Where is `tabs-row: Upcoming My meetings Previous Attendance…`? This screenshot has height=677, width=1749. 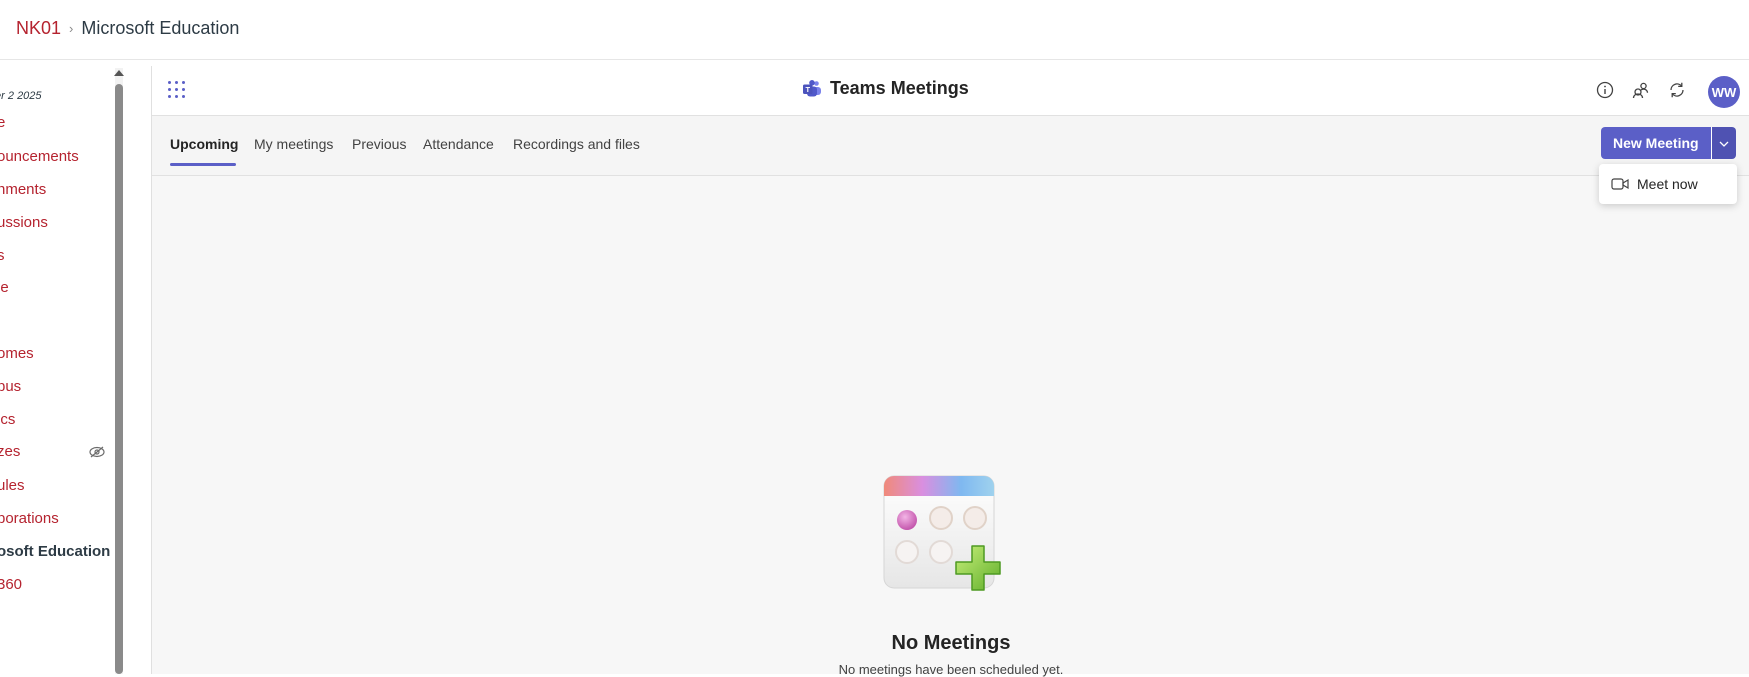 tabs-row: Upcoming My meetings Previous Attendance… is located at coordinates (950, 160).